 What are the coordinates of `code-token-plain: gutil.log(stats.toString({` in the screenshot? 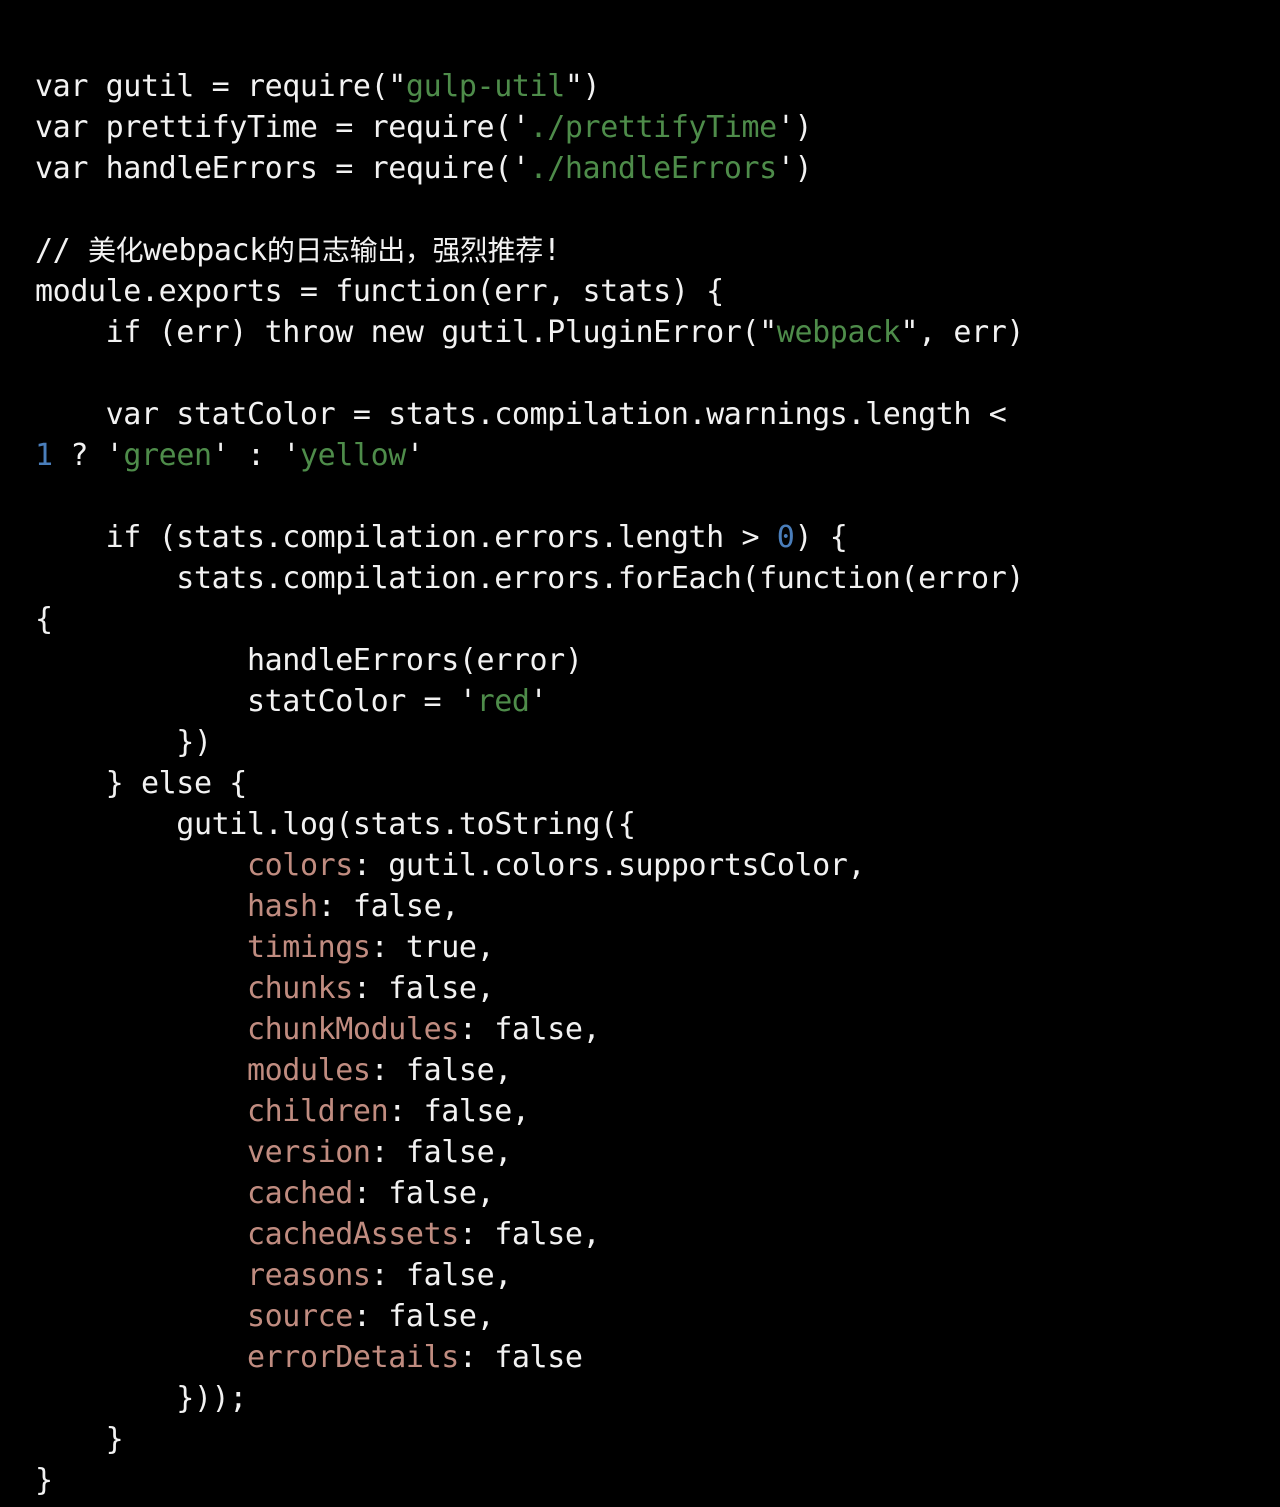 It's located at (335, 824).